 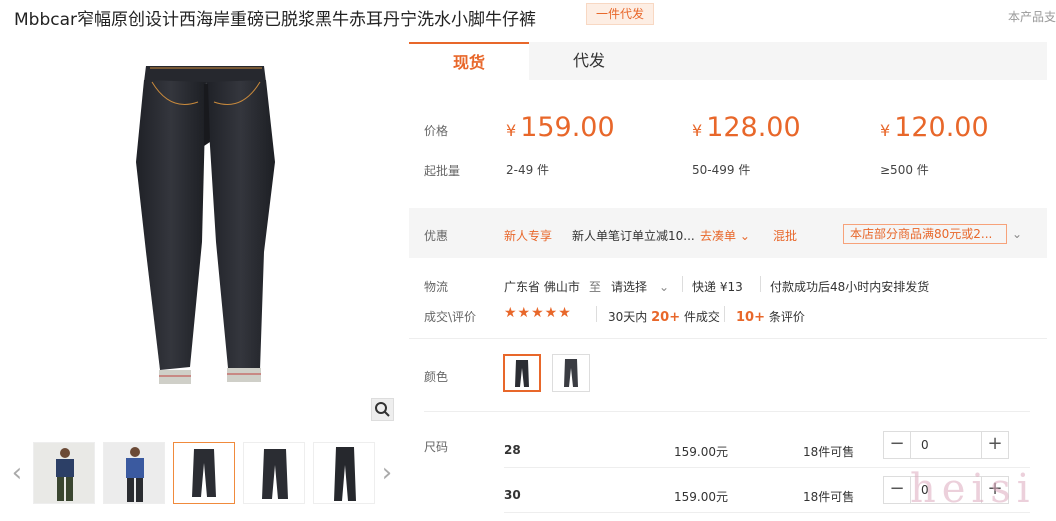 What do you see at coordinates (701, 317) in the screenshot?
I see `sales-suffix: 件成交` at bounding box center [701, 317].